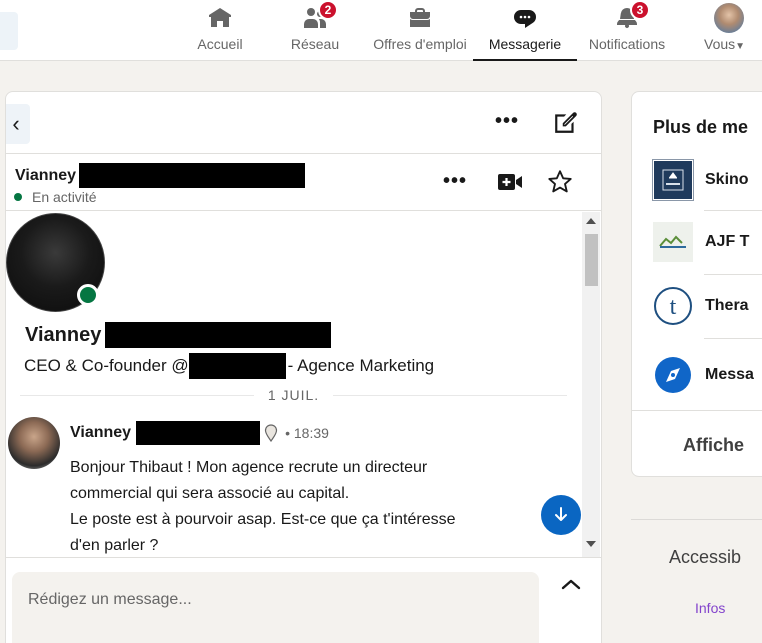  Describe the element at coordinates (510, 182) in the screenshot. I see `video-call-icon` at that location.